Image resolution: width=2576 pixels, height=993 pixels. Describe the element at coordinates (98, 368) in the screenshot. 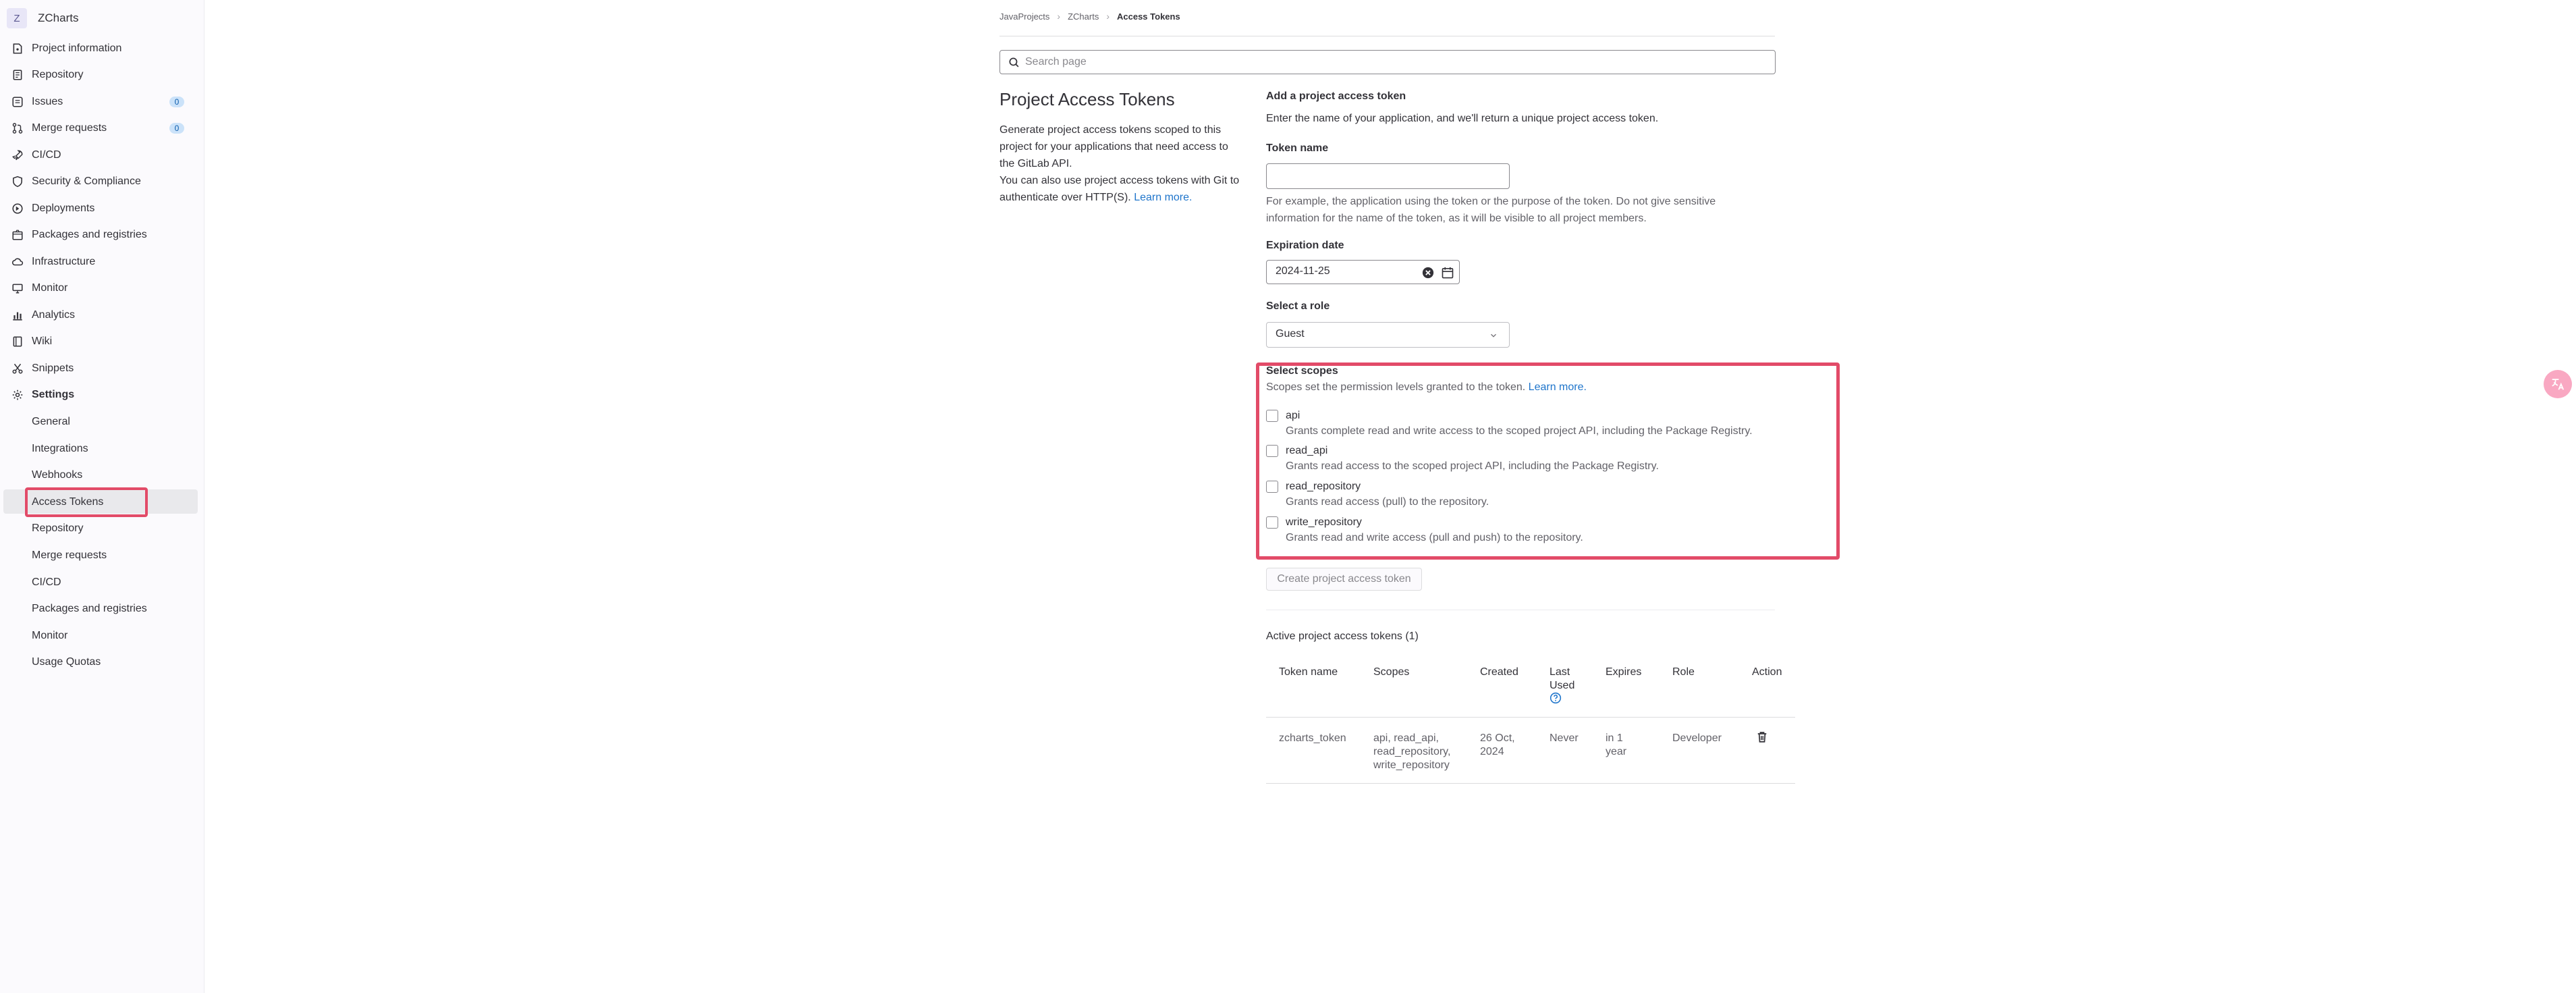

I see `sidebar-item-snippets: Snippets` at that location.